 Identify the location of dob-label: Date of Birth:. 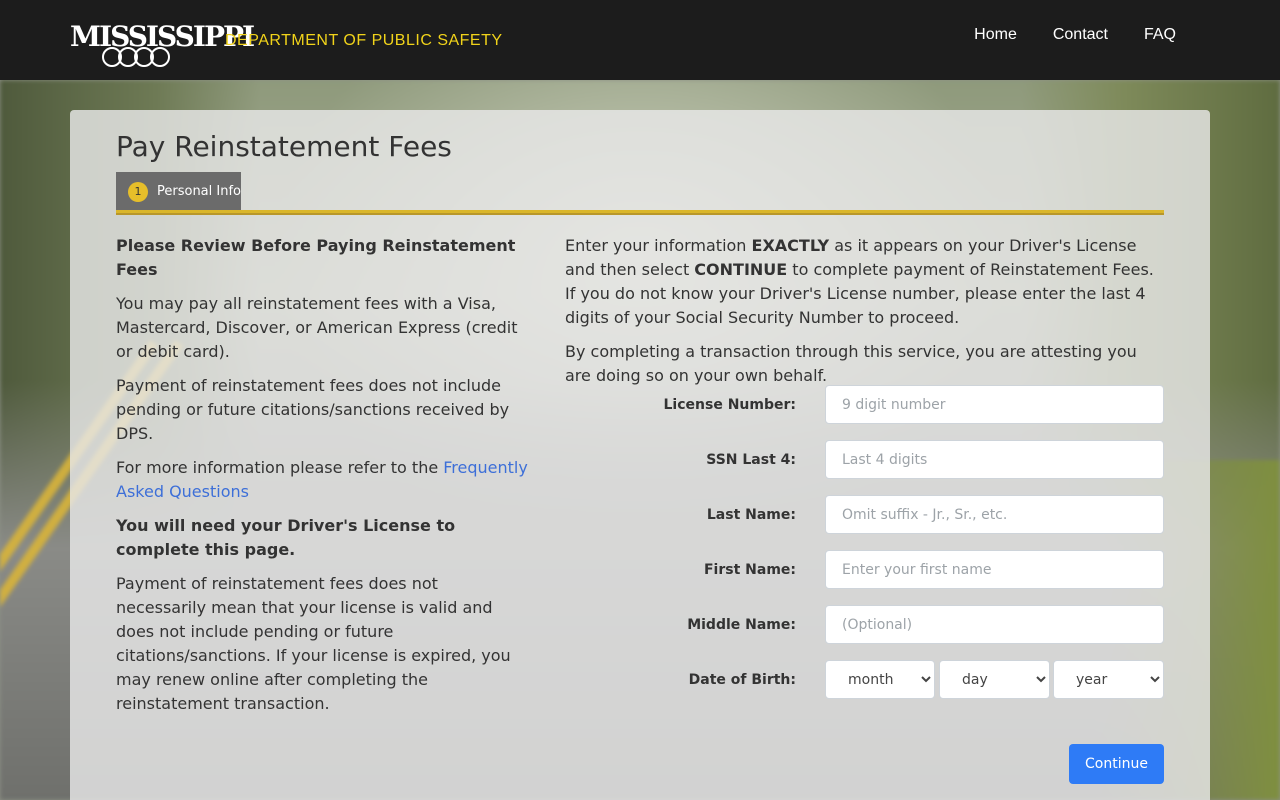
(742, 680).